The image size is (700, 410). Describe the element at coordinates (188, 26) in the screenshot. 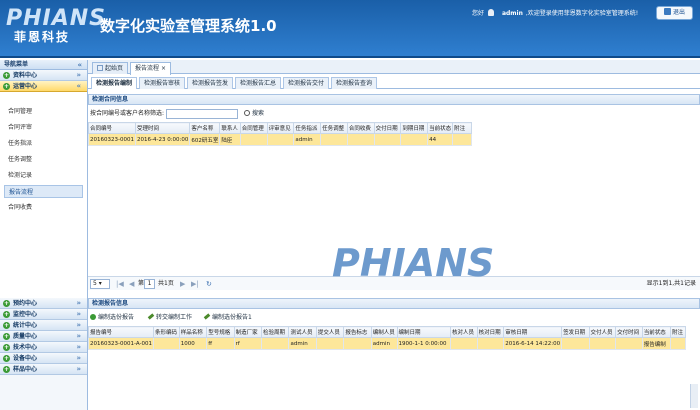

I see `app-title: 数字化实验室管理系统1.0` at that location.